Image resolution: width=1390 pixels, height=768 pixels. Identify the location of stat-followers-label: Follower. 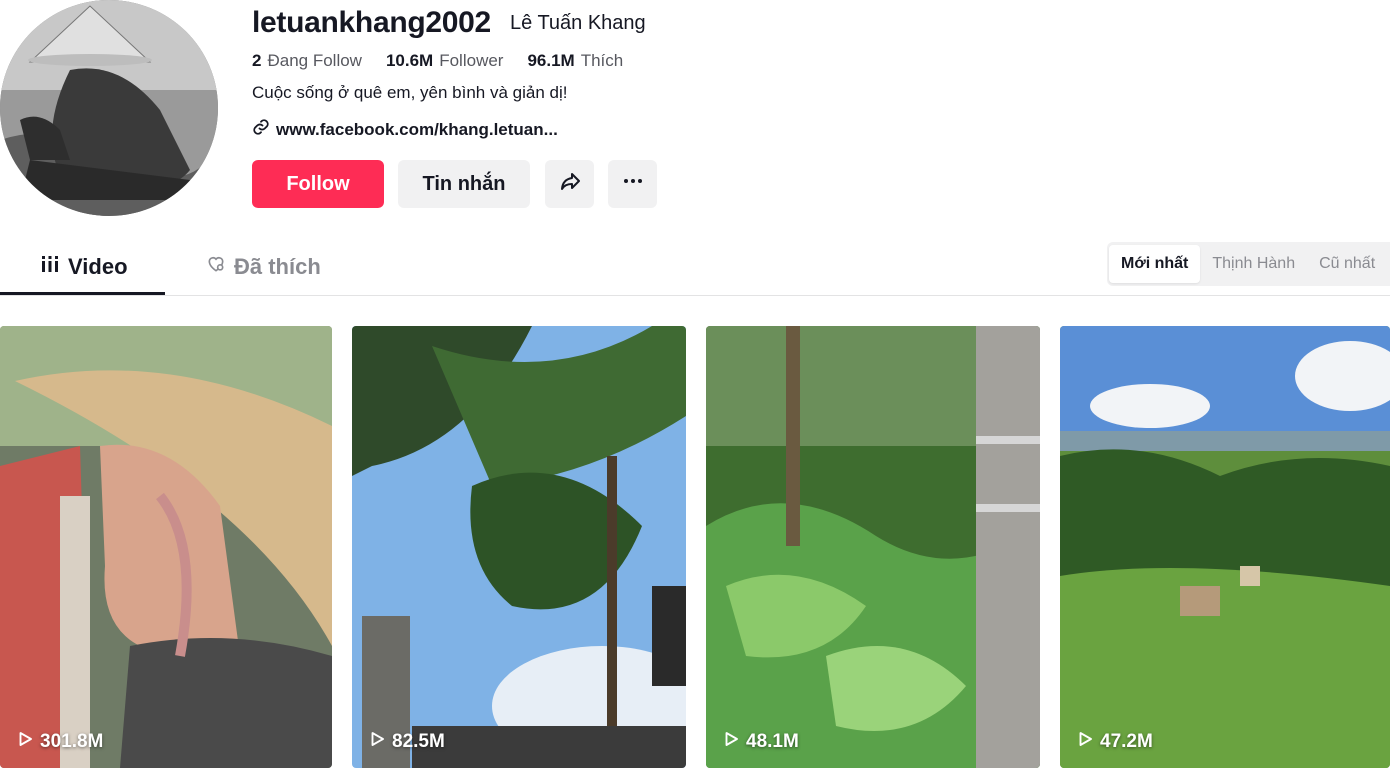
(471, 60).